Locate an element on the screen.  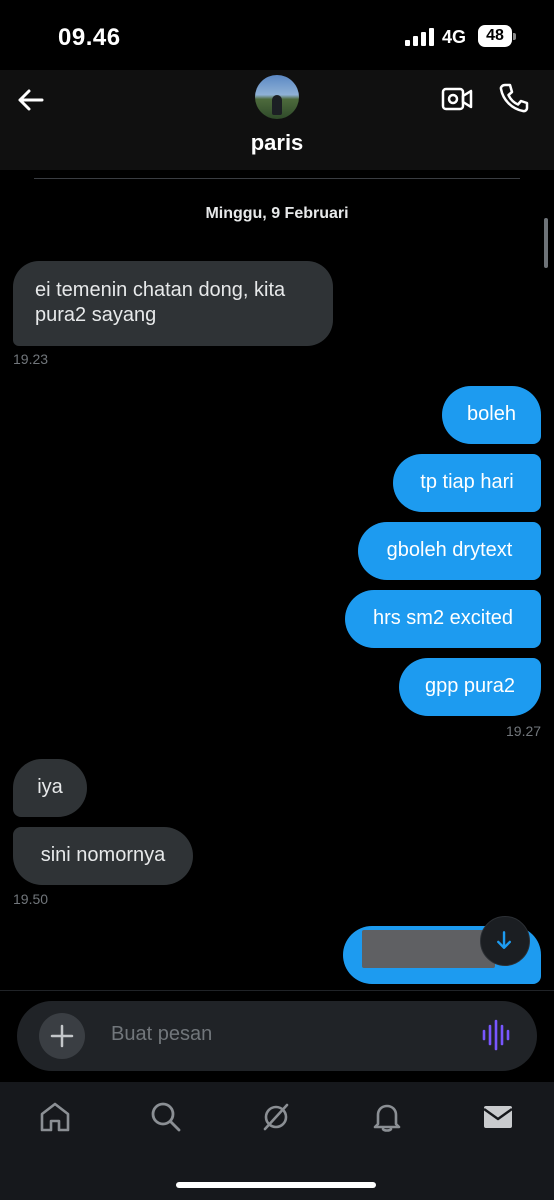
signal-icon is located at coordinates (419, 37).